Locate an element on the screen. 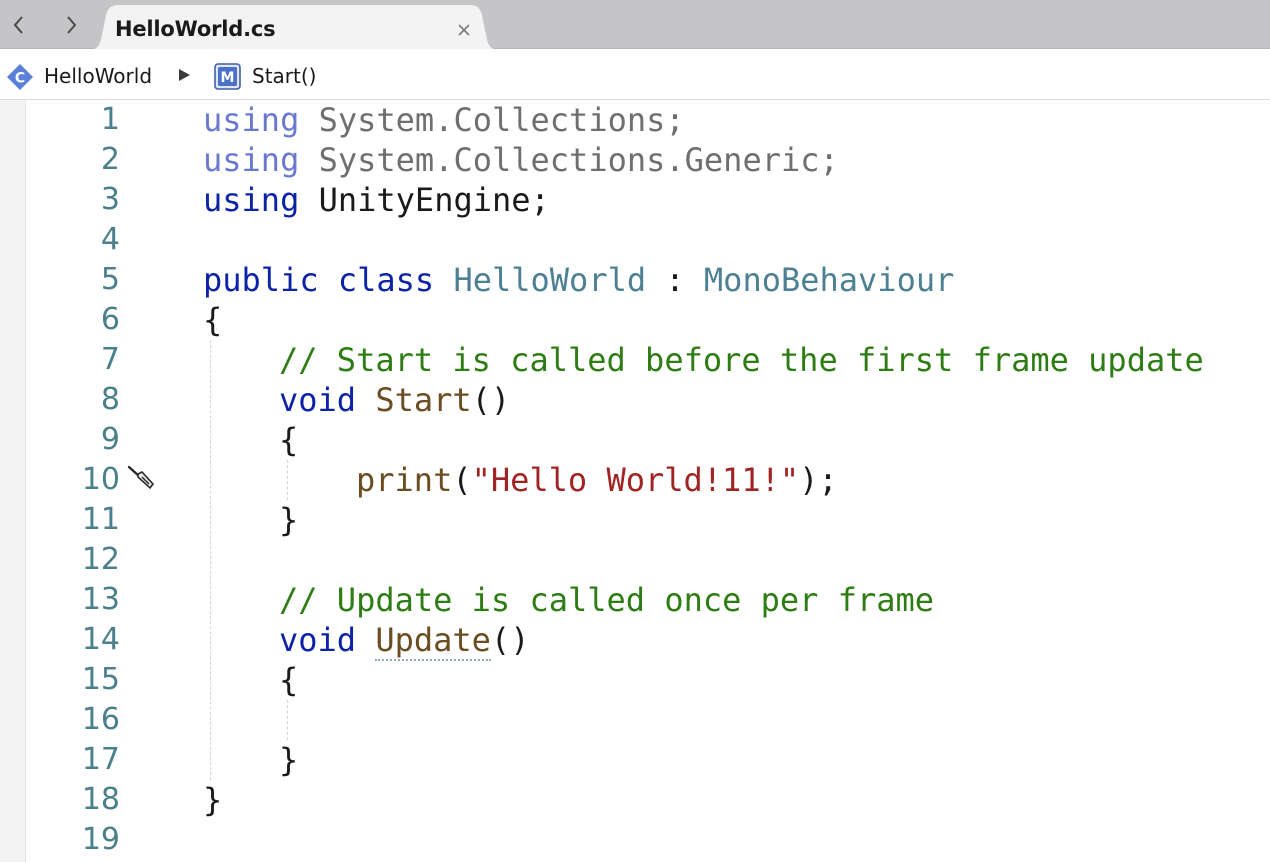 The image size is (1270, 862). line-number: 4 is located at coordinates (110, 239).